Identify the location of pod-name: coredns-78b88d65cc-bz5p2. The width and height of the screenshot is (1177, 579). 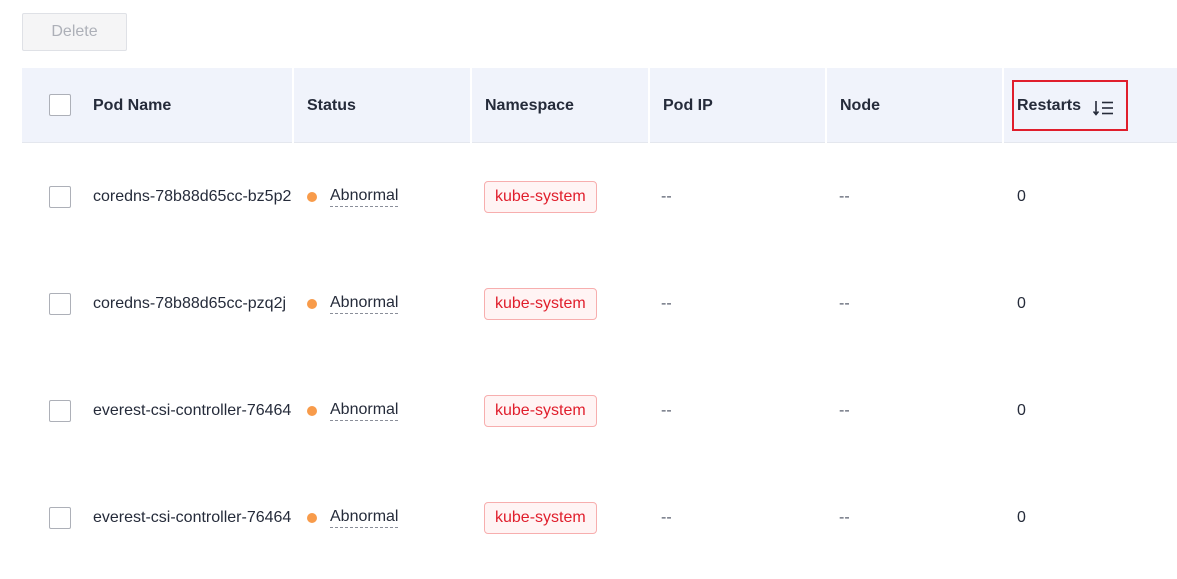
(193, 196).